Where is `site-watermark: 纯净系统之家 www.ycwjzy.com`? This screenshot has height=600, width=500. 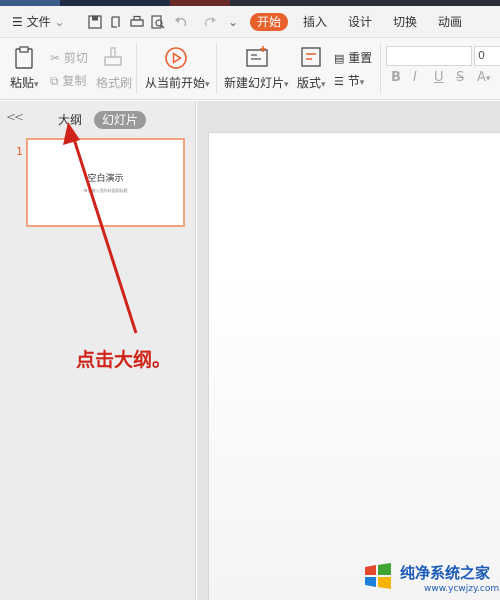 site-watermark: 纯净系统之家 www.ycwjzy.com is located at coordinates (431, 578).